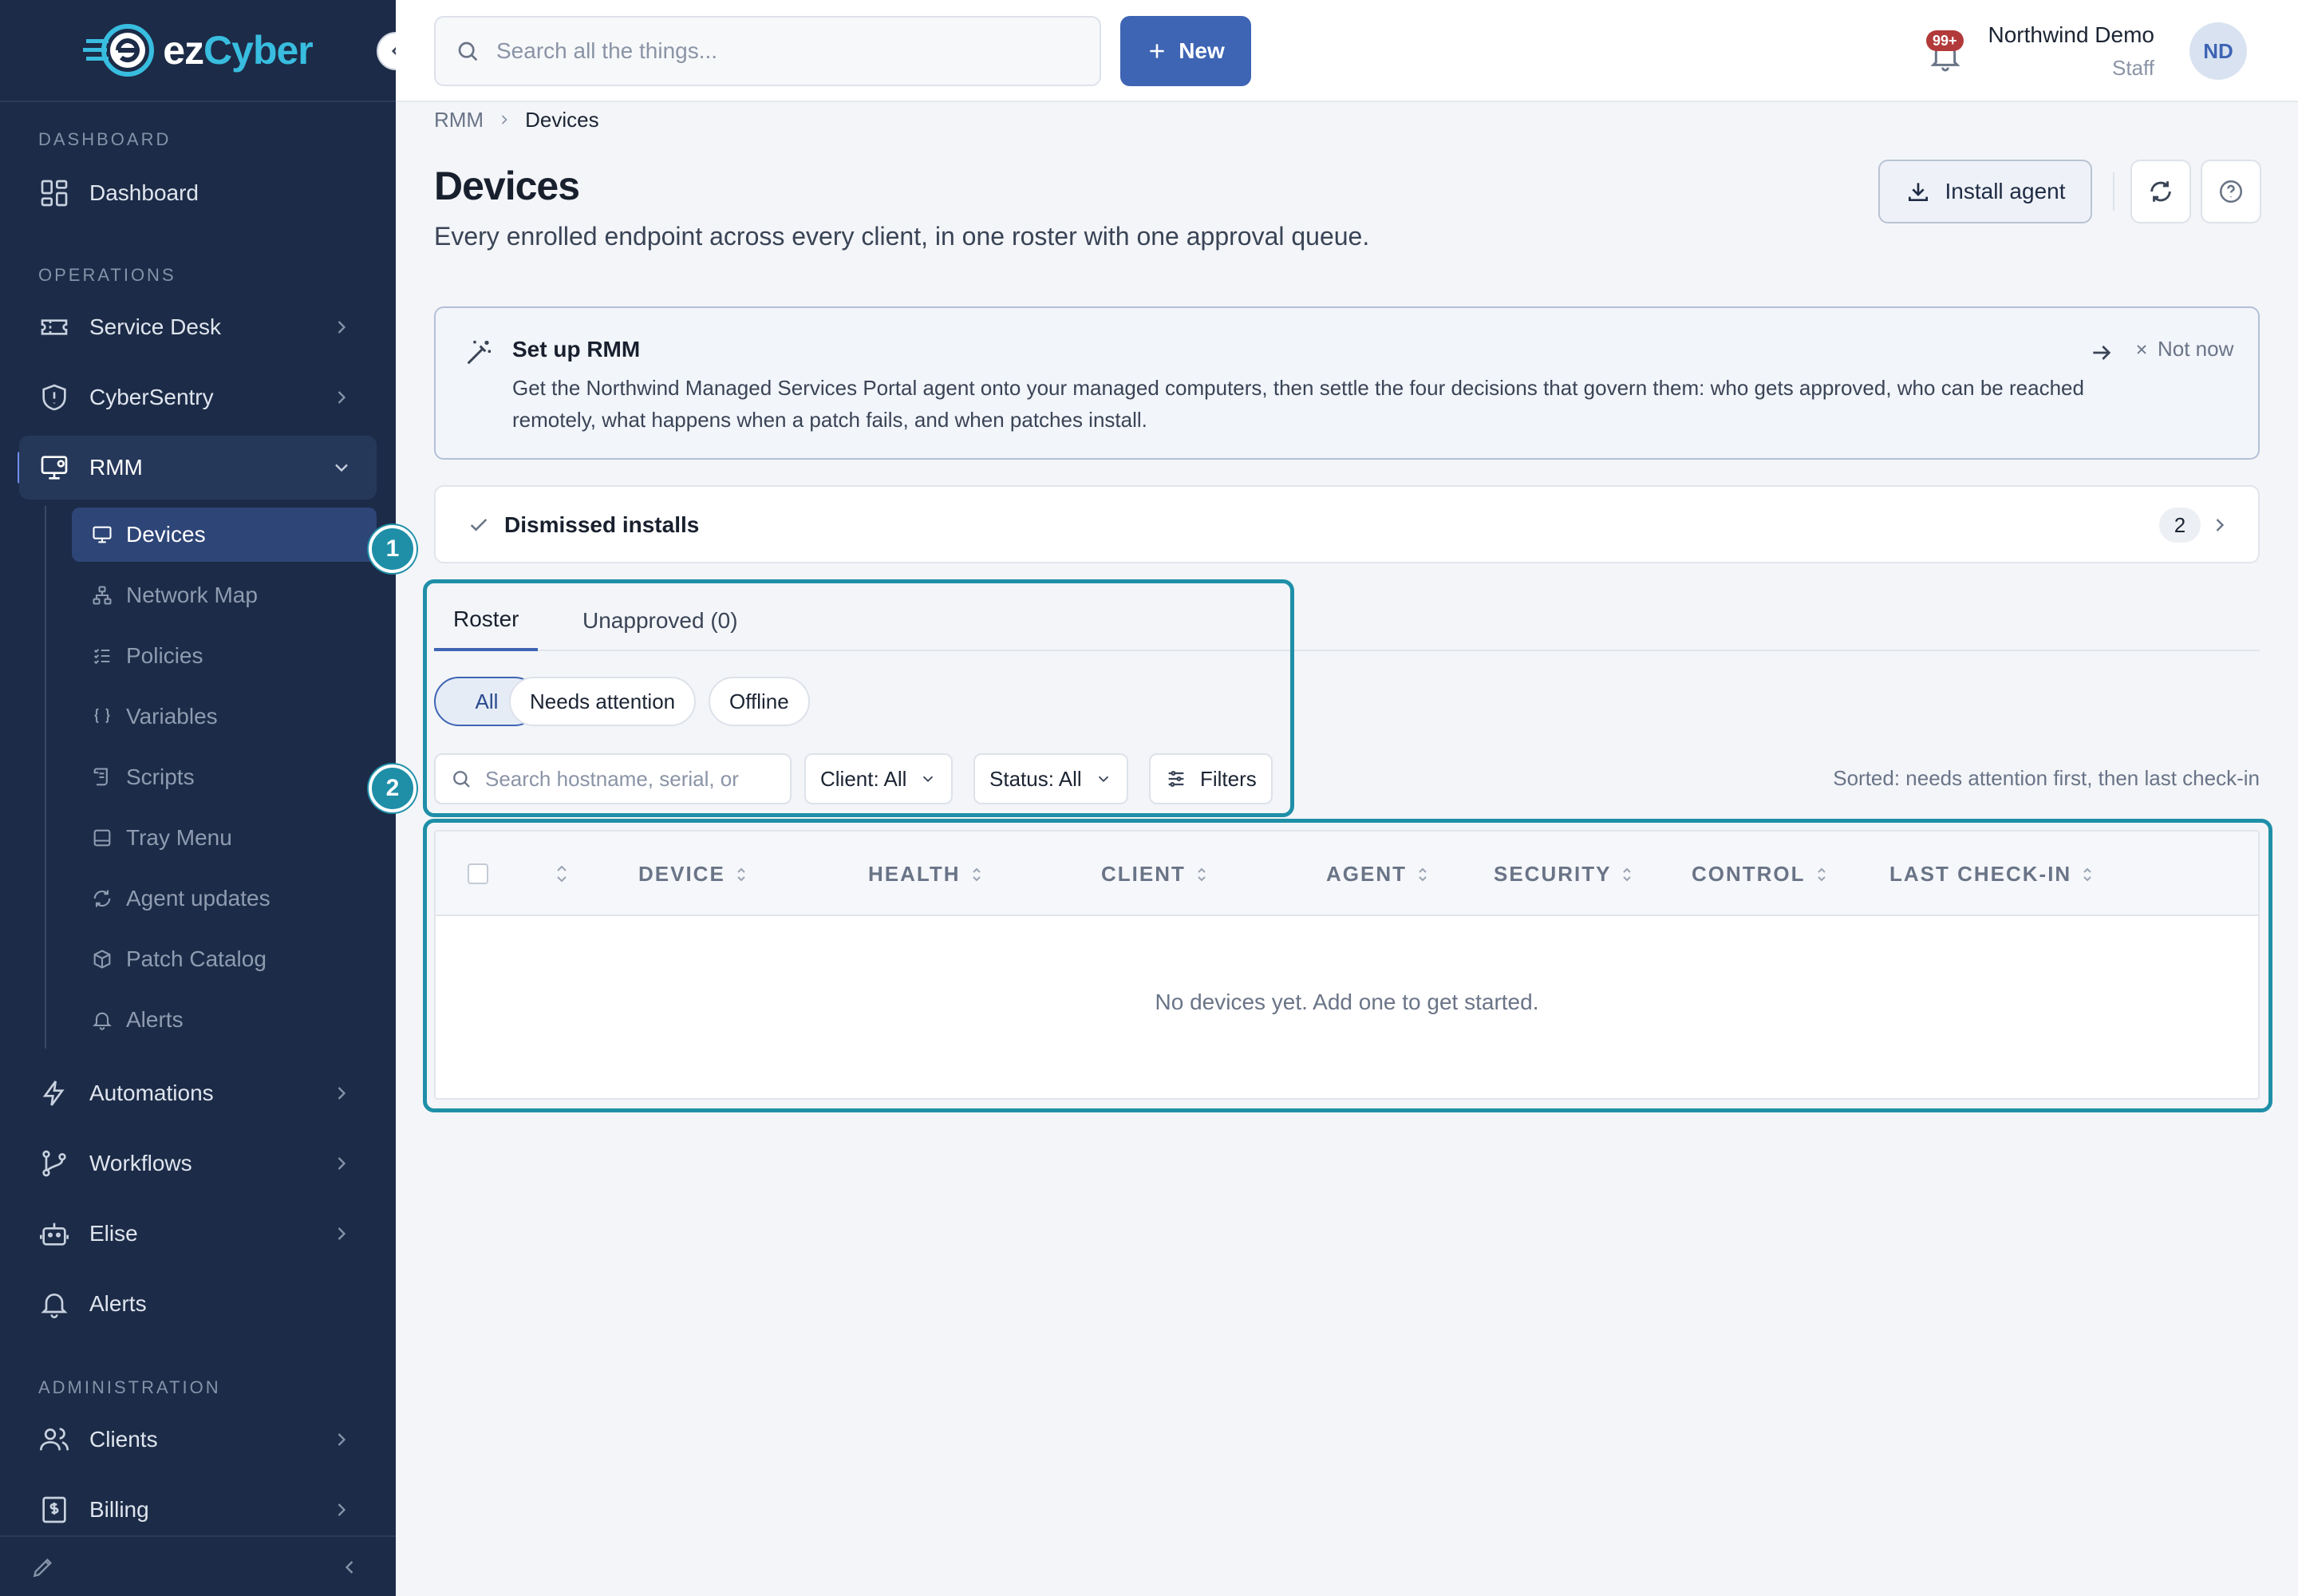 The width and height of the screenshot is (2298, 1596). Describe the element at coordinates (118, 1303) in the screenshot. I see `sidebar-item-label: Alerts` at that location.